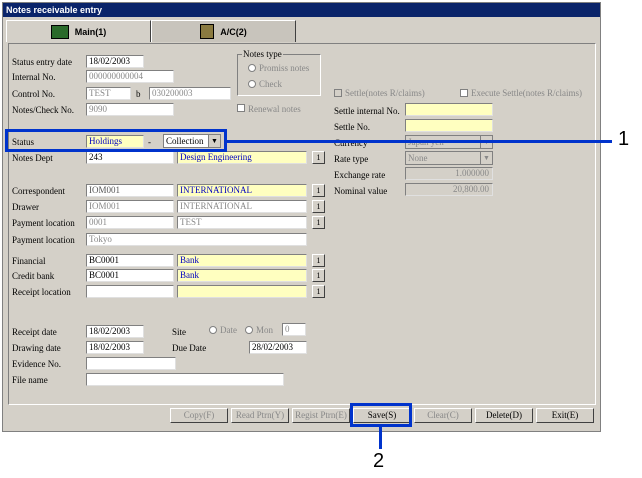 The image size is (642, 478). What do you see at coordinates (185, 379) in the screenshot?
I see `file-name-input` at bounding box center [185, 379].